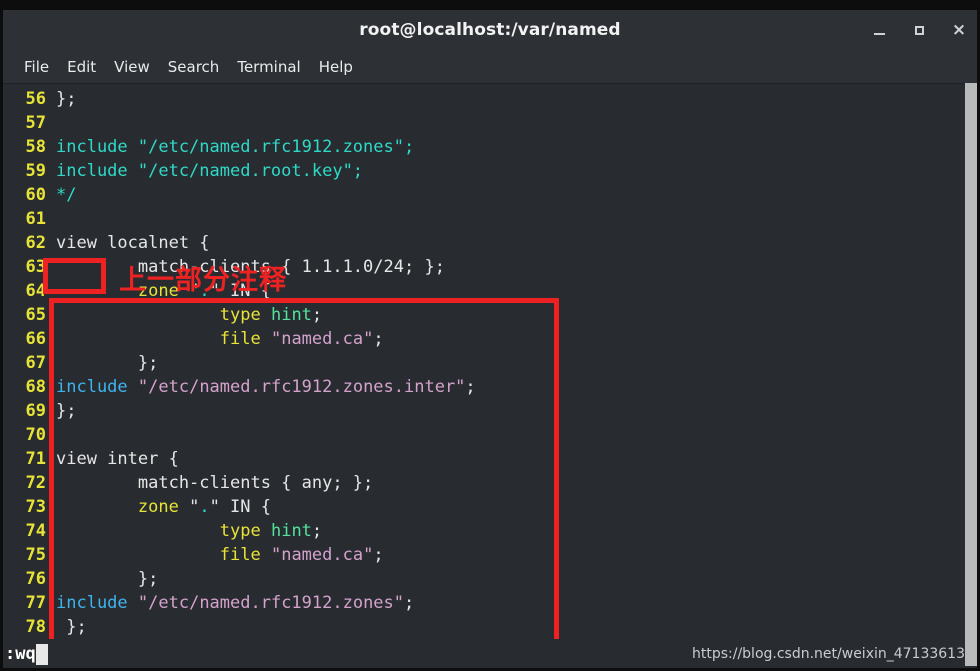 The height and width of the screenshot is (671, 980). I want to click on line-content: view localnet {, so click(129, 243).